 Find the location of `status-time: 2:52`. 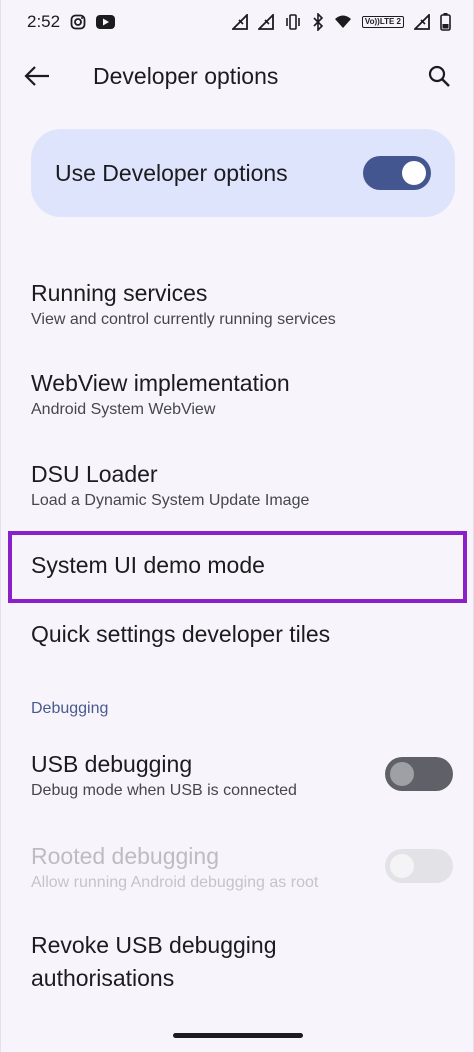

status-time: 2:52 is located at coordinates (44, 21).